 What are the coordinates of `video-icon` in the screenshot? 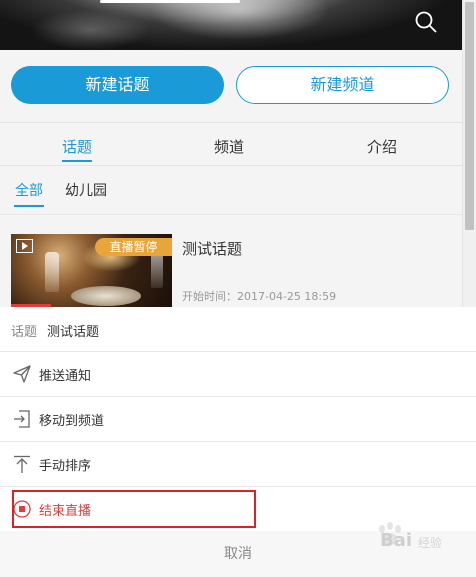 It's located at (24, 246).